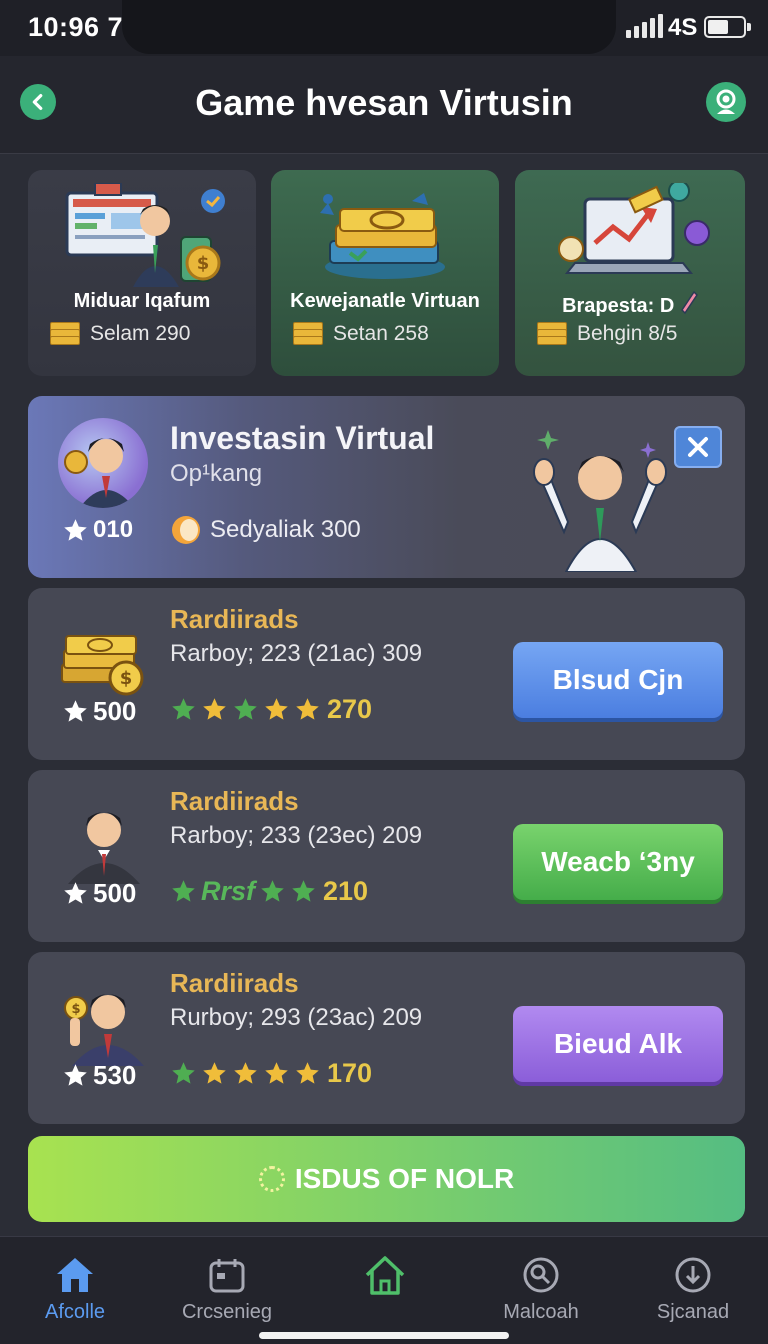 This screenshot has height=1344, width=768. Describe the element at coordinates (385, 301) in the screenshot. I see `category-name: Kewejanatle Virtuan` at that location.